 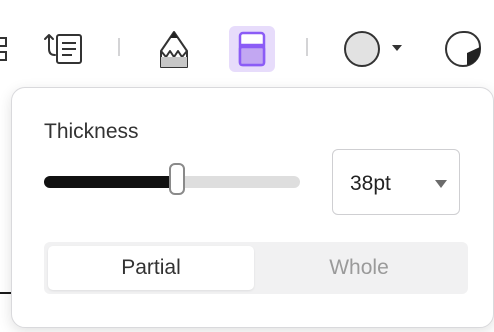 I want to click on color-circle-icon, so click(x=373, y=49).